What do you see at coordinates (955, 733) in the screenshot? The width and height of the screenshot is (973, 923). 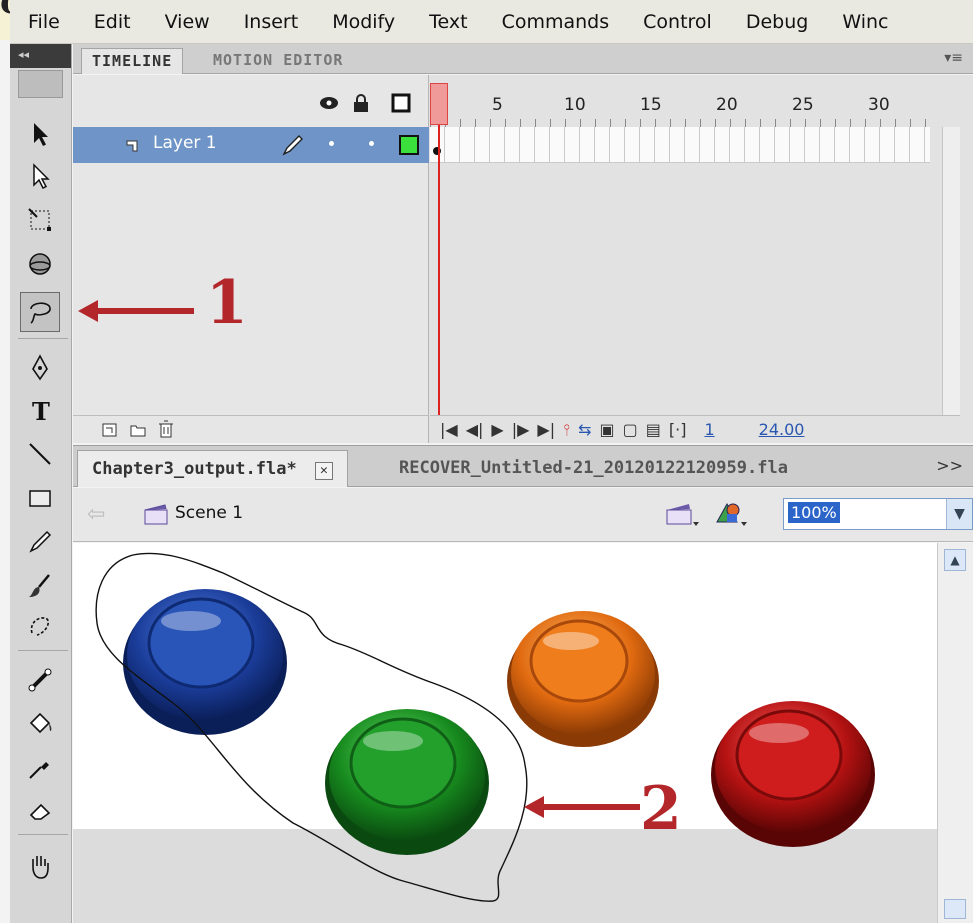 I see `stage-scrollbar: ▲` at bounding box center [955, 733].